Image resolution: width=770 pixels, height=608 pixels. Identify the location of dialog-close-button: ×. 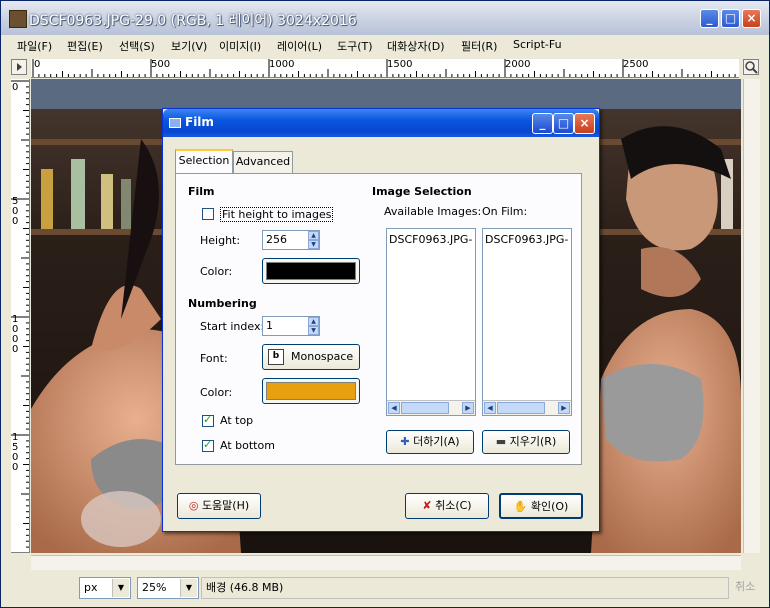
(584, 123).